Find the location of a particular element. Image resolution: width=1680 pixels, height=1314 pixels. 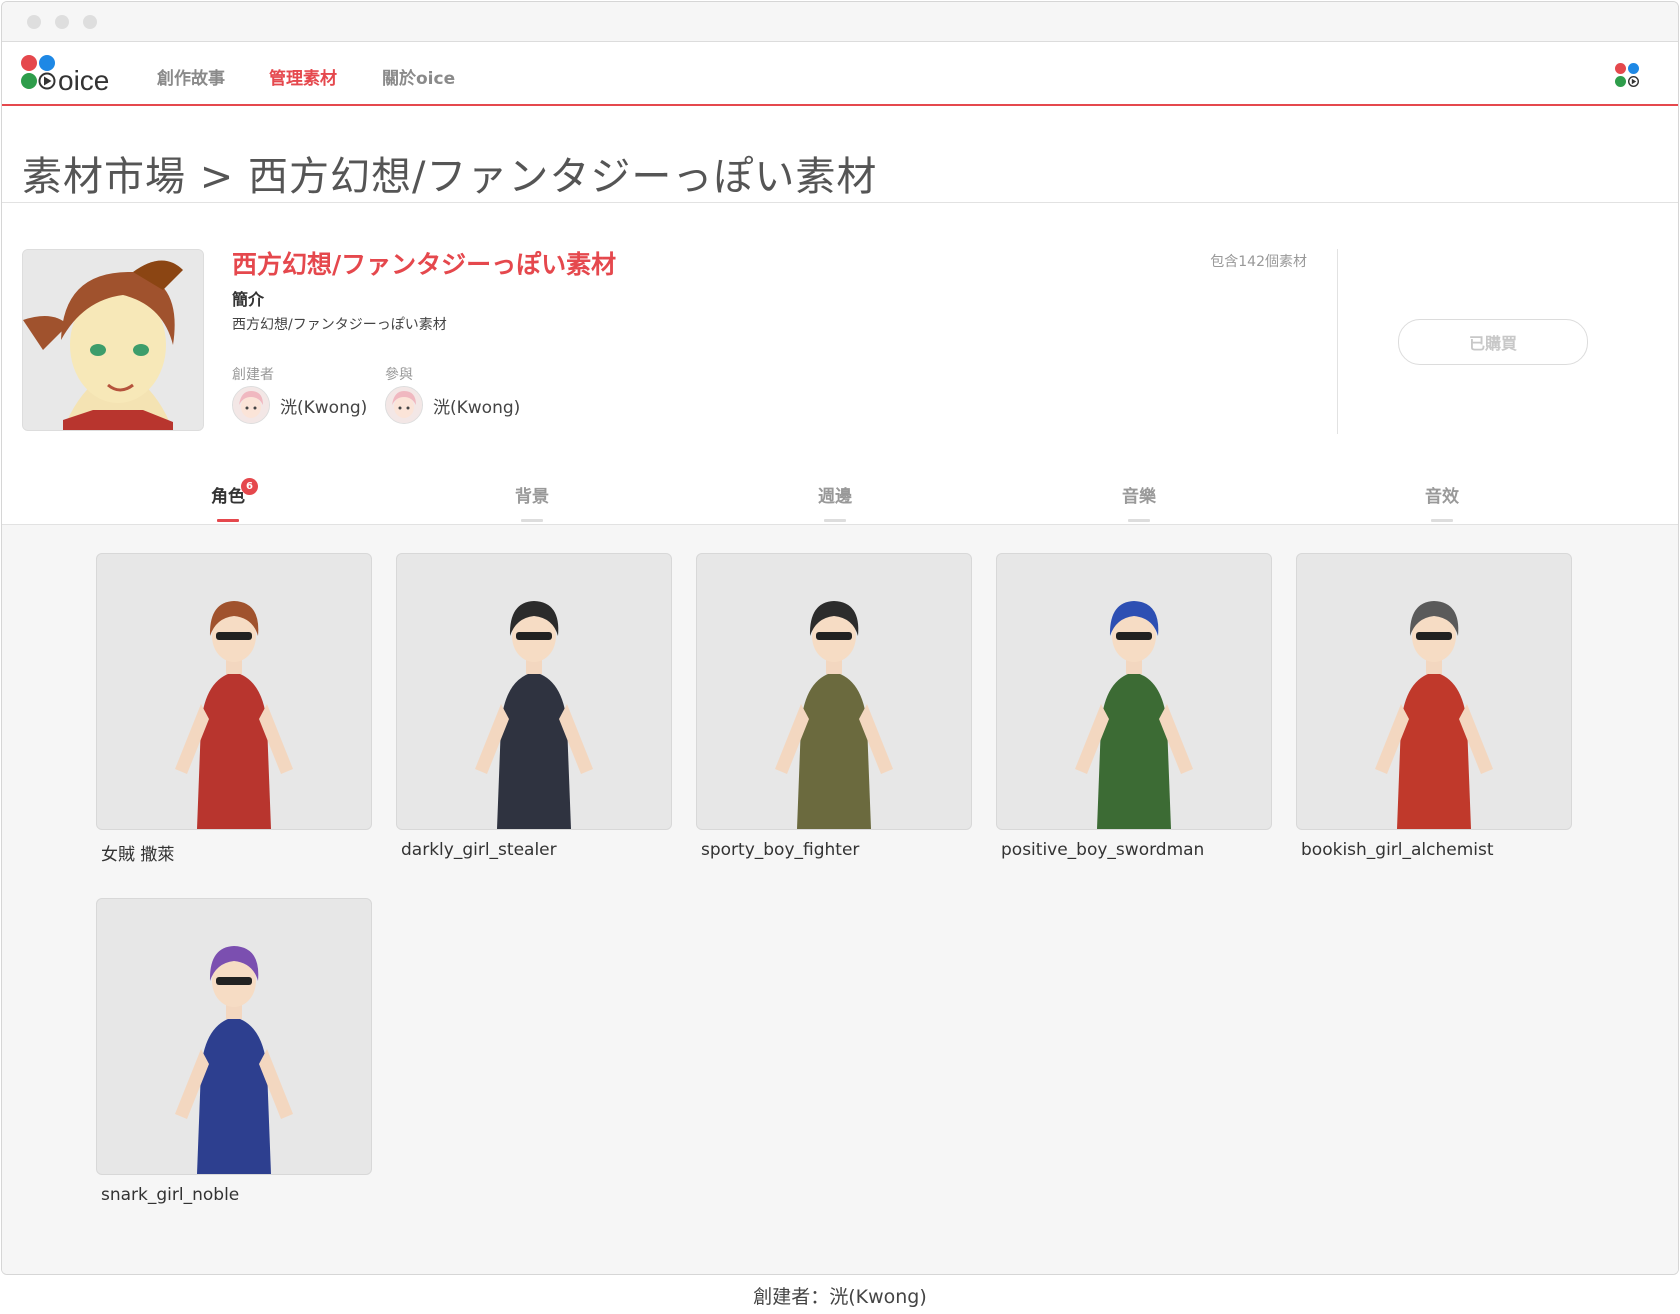

tab-backgrounds: 背景 is located at coordinates (532, 502).